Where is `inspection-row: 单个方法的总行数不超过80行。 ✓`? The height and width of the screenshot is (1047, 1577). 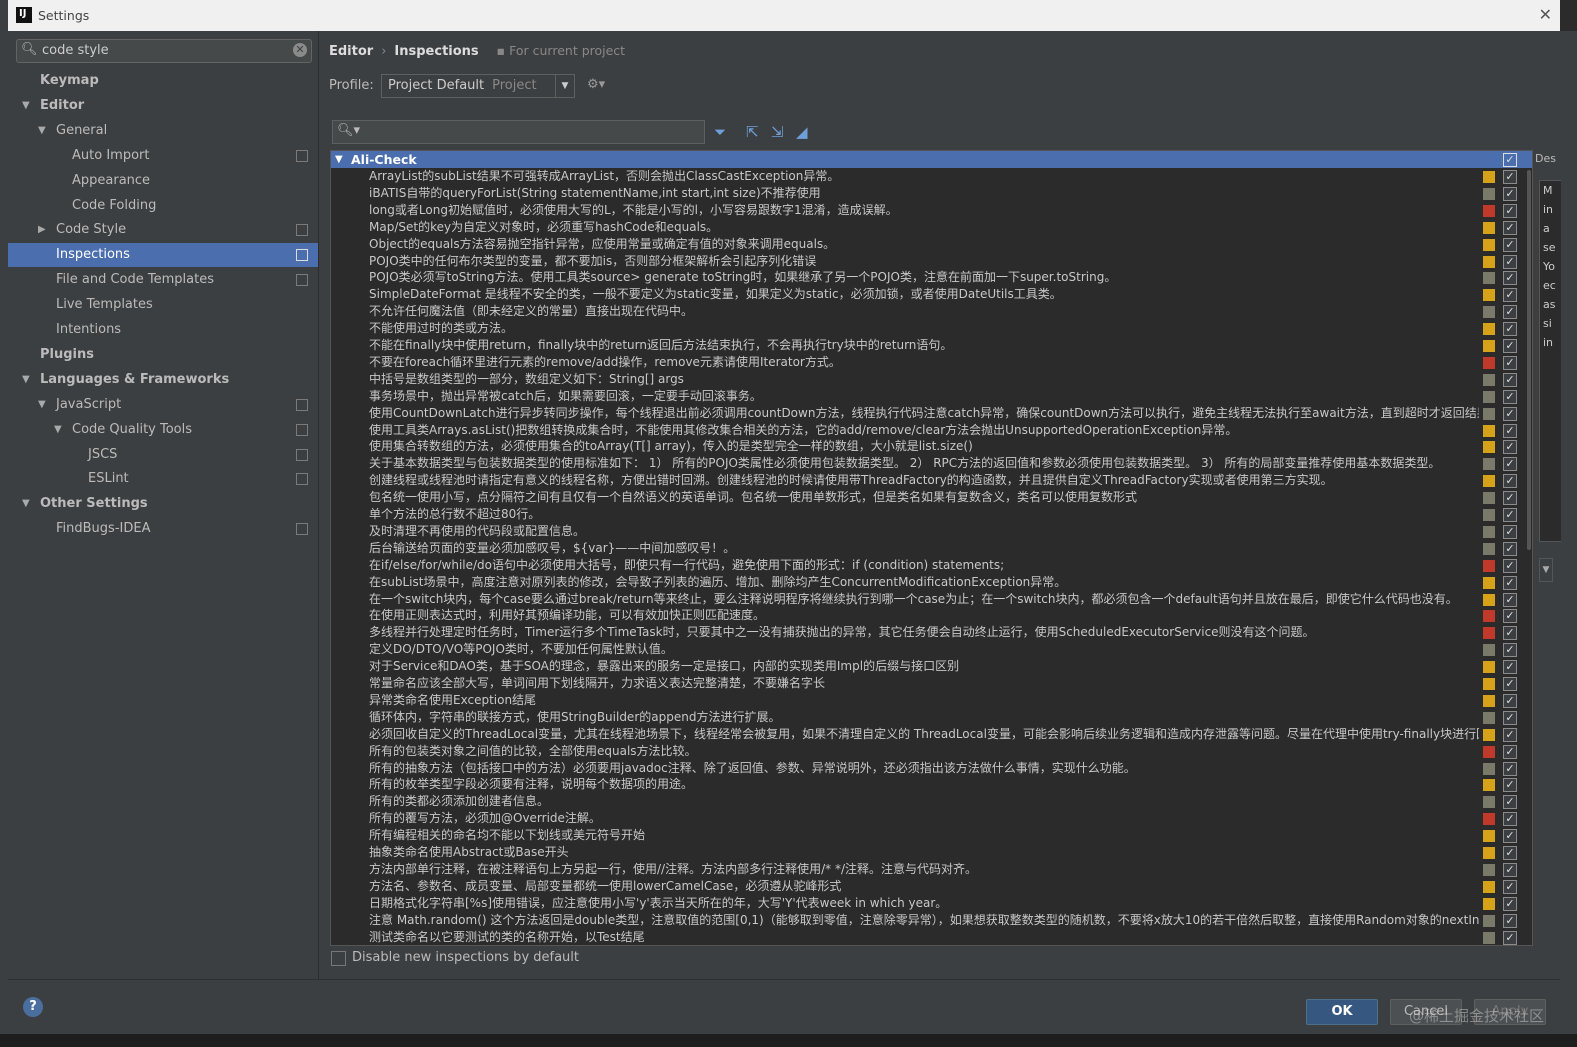
inspection-row: 单个方法的总行数不超过80行。 ✓ is located at coordinates (931, 514).